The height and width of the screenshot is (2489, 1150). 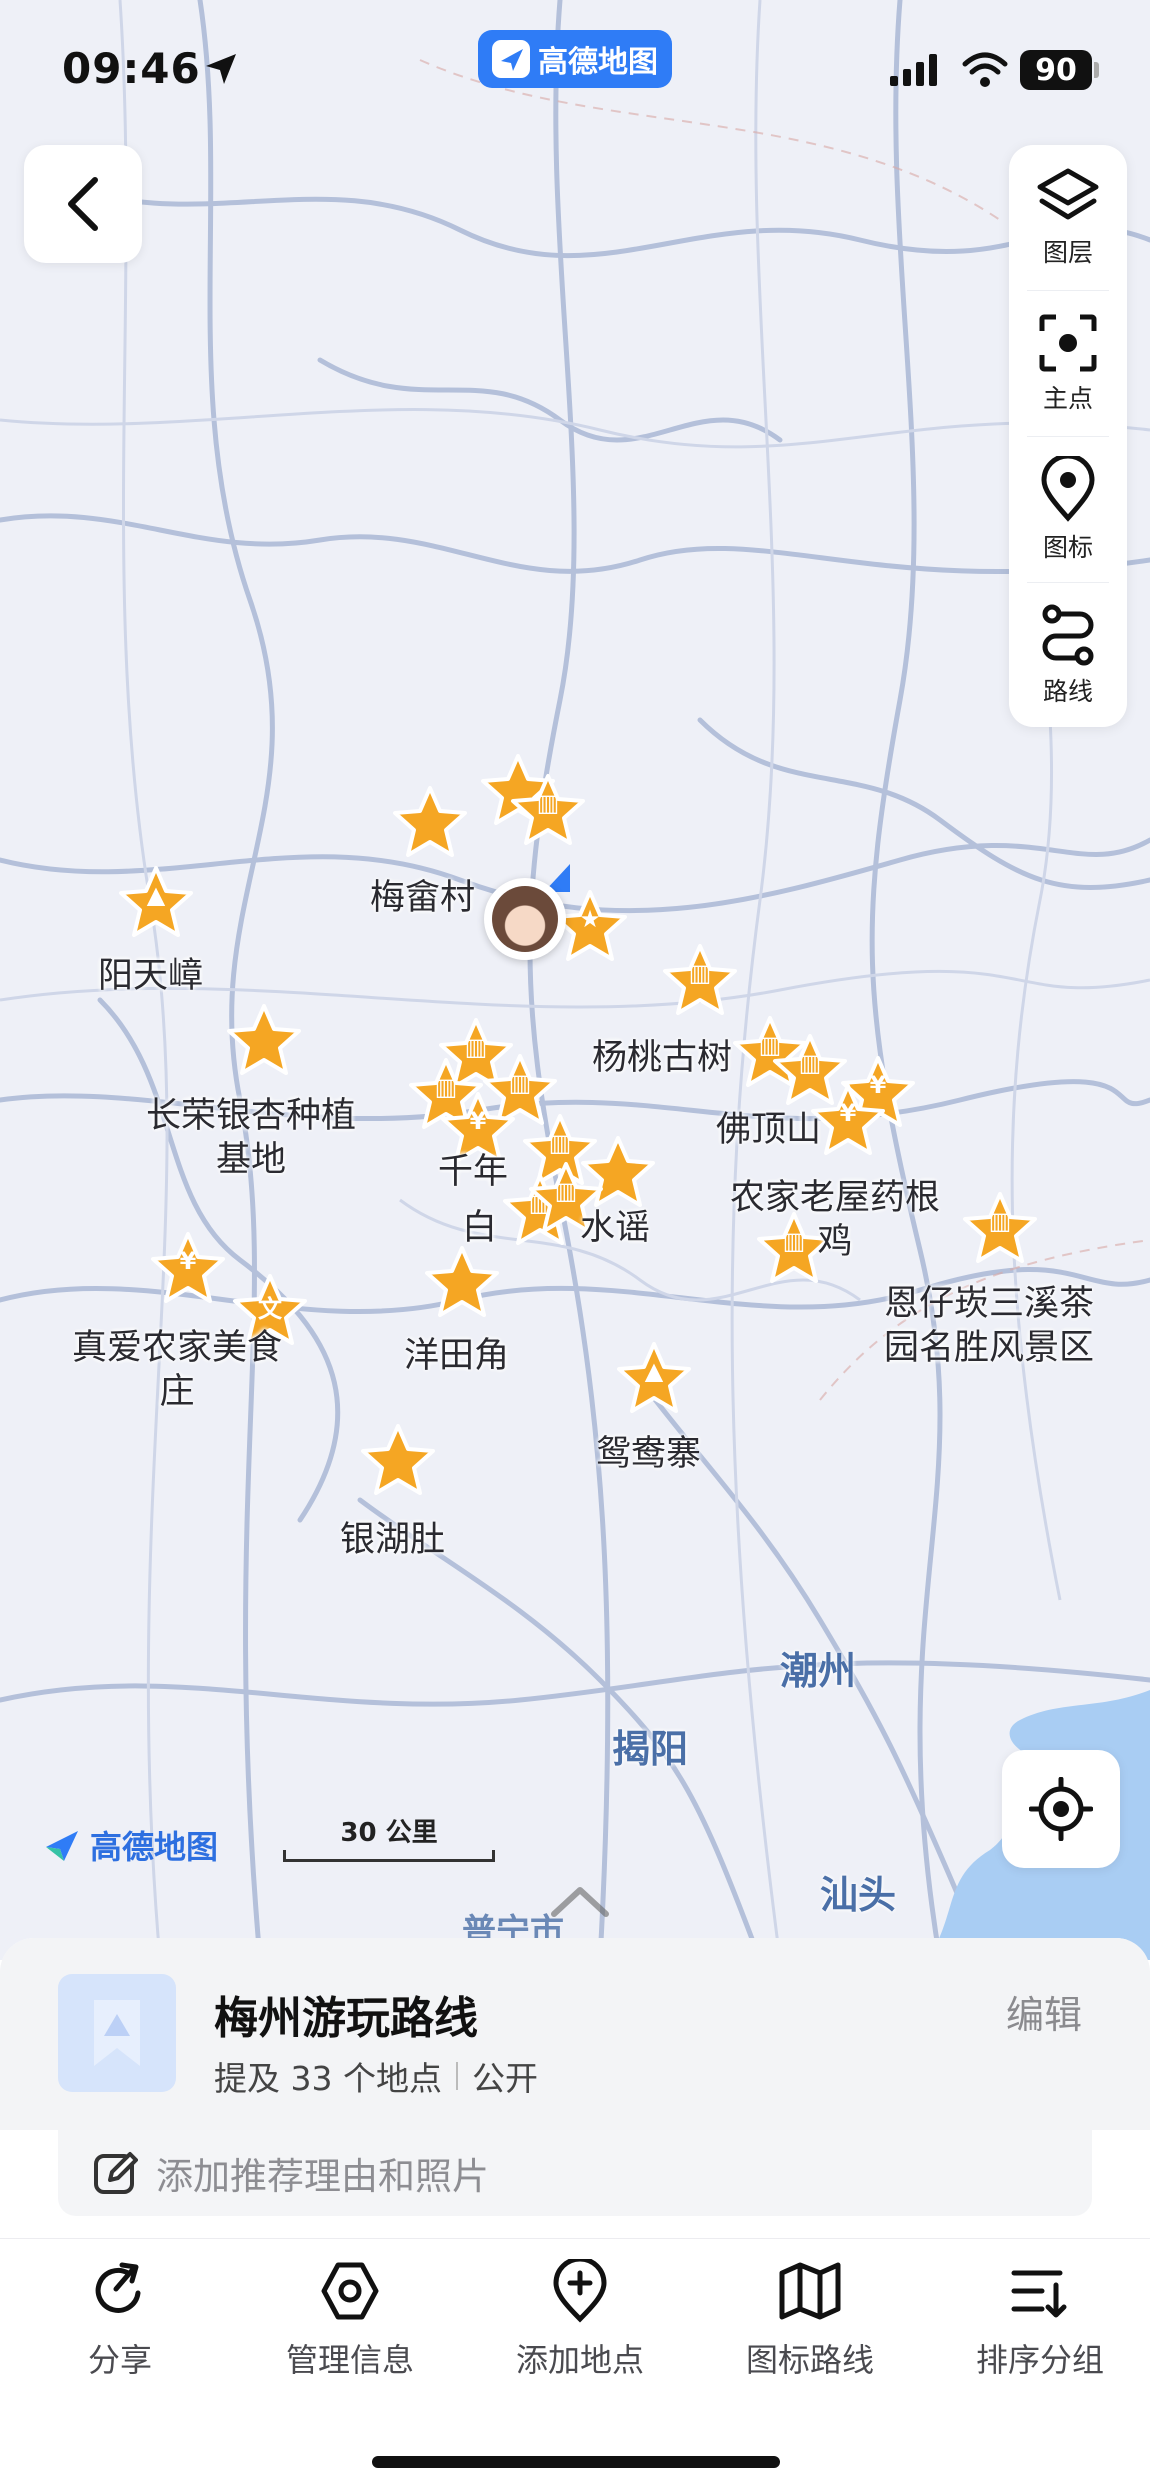 What do you see at coordinates (392, 1540) in the screenshot?
I see `poi-label-yinhu: 银湖肚` at bounding box center [392, 1540].